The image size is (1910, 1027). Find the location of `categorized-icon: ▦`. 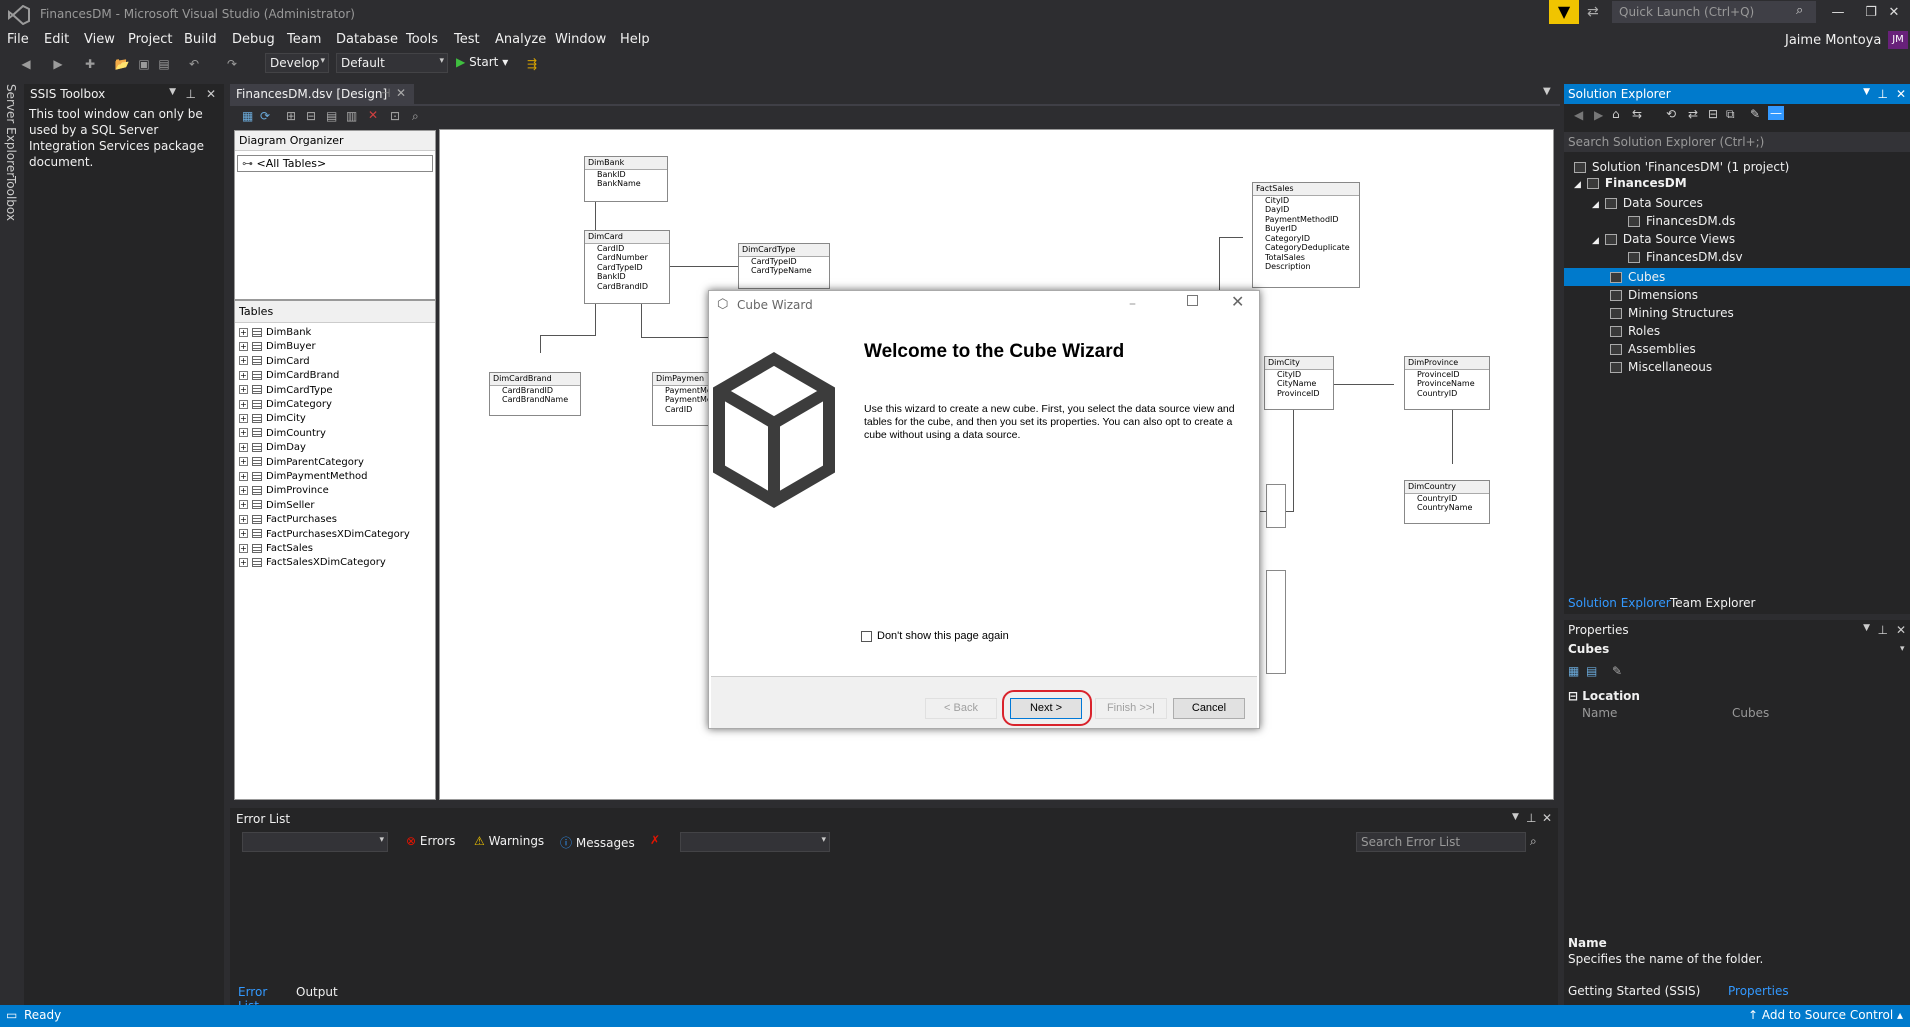

categorized-icon: ▦ is located at coordinates (1573, 671).